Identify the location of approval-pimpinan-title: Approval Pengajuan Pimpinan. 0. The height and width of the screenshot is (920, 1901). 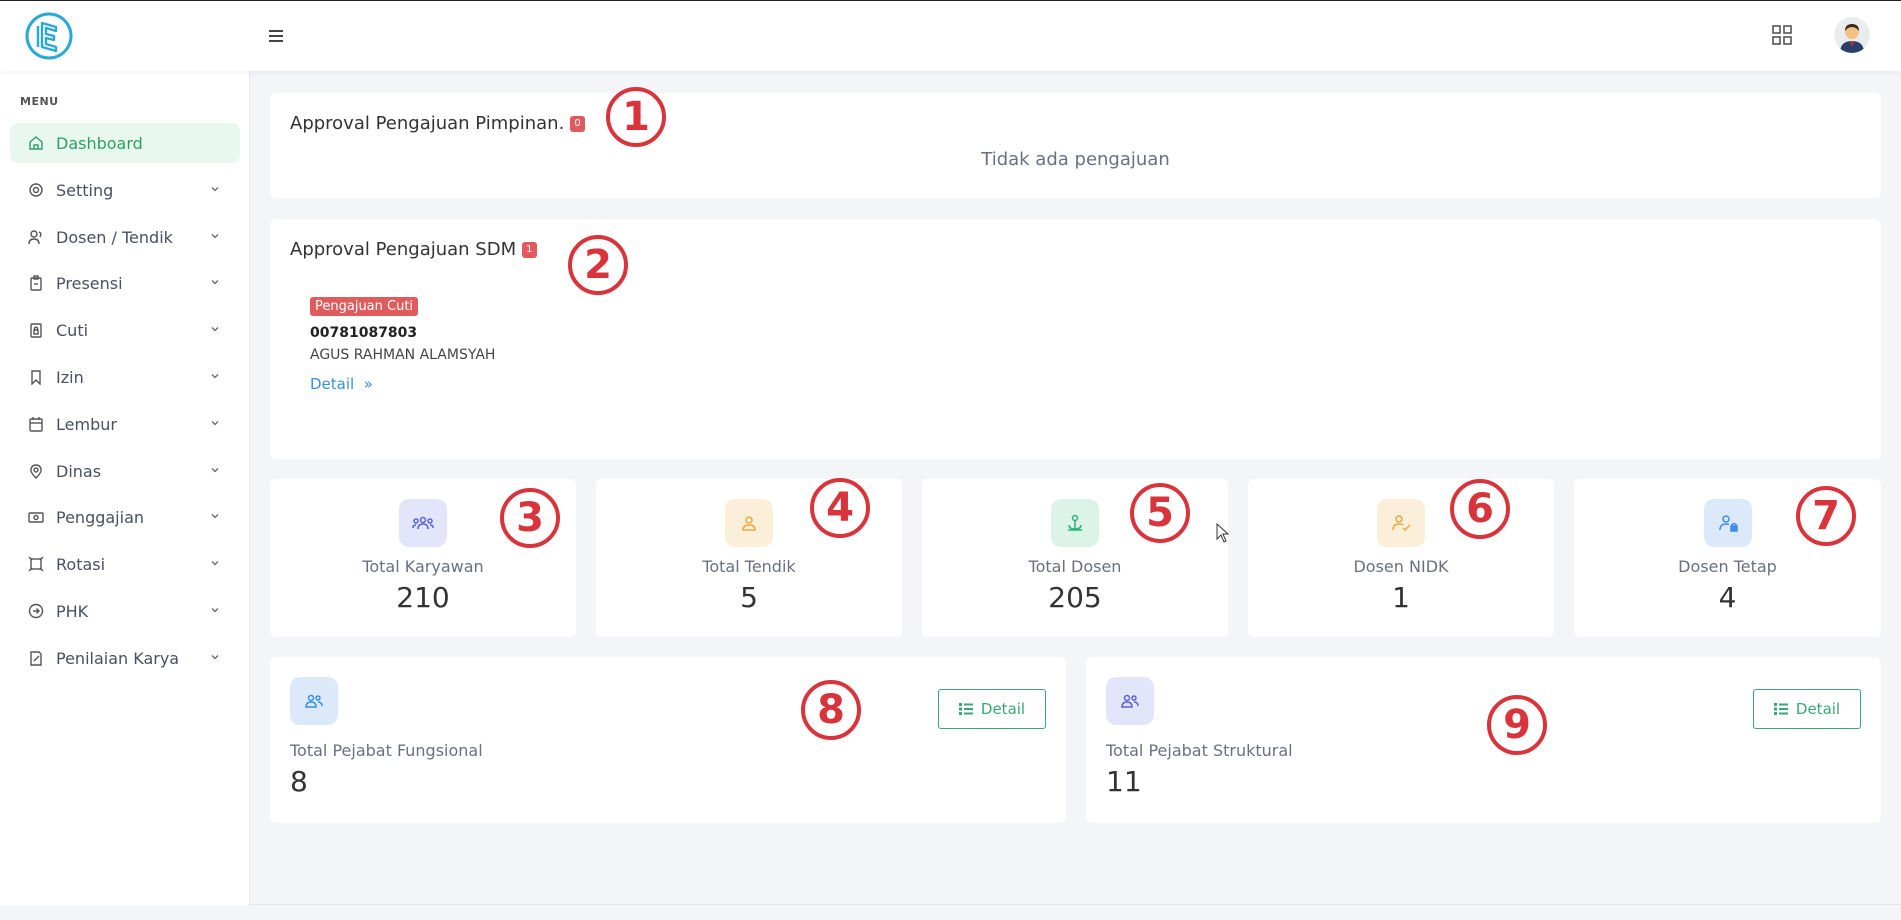
(437, 123).